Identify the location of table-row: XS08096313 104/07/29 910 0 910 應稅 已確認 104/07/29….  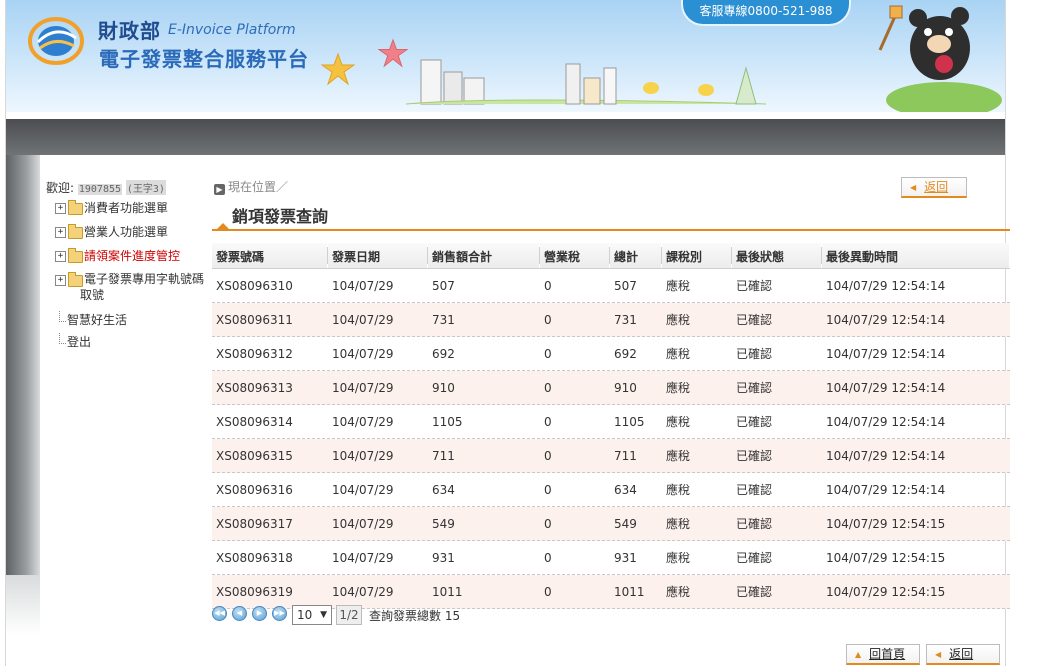
(611, 388).